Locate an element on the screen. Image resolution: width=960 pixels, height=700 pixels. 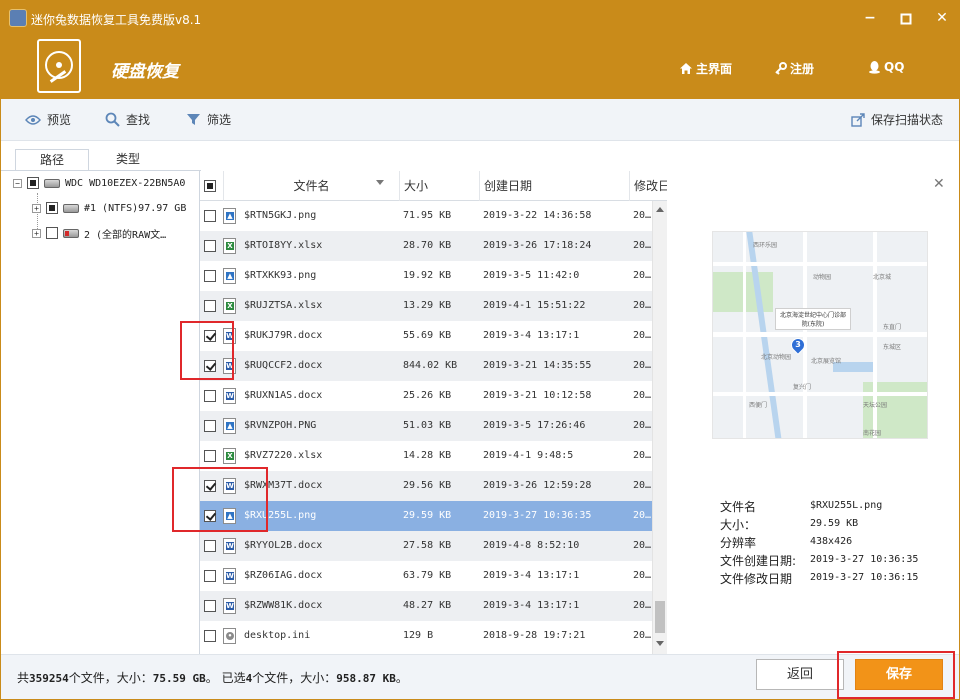
scroll-thumb is located at coordinates (660, 617).